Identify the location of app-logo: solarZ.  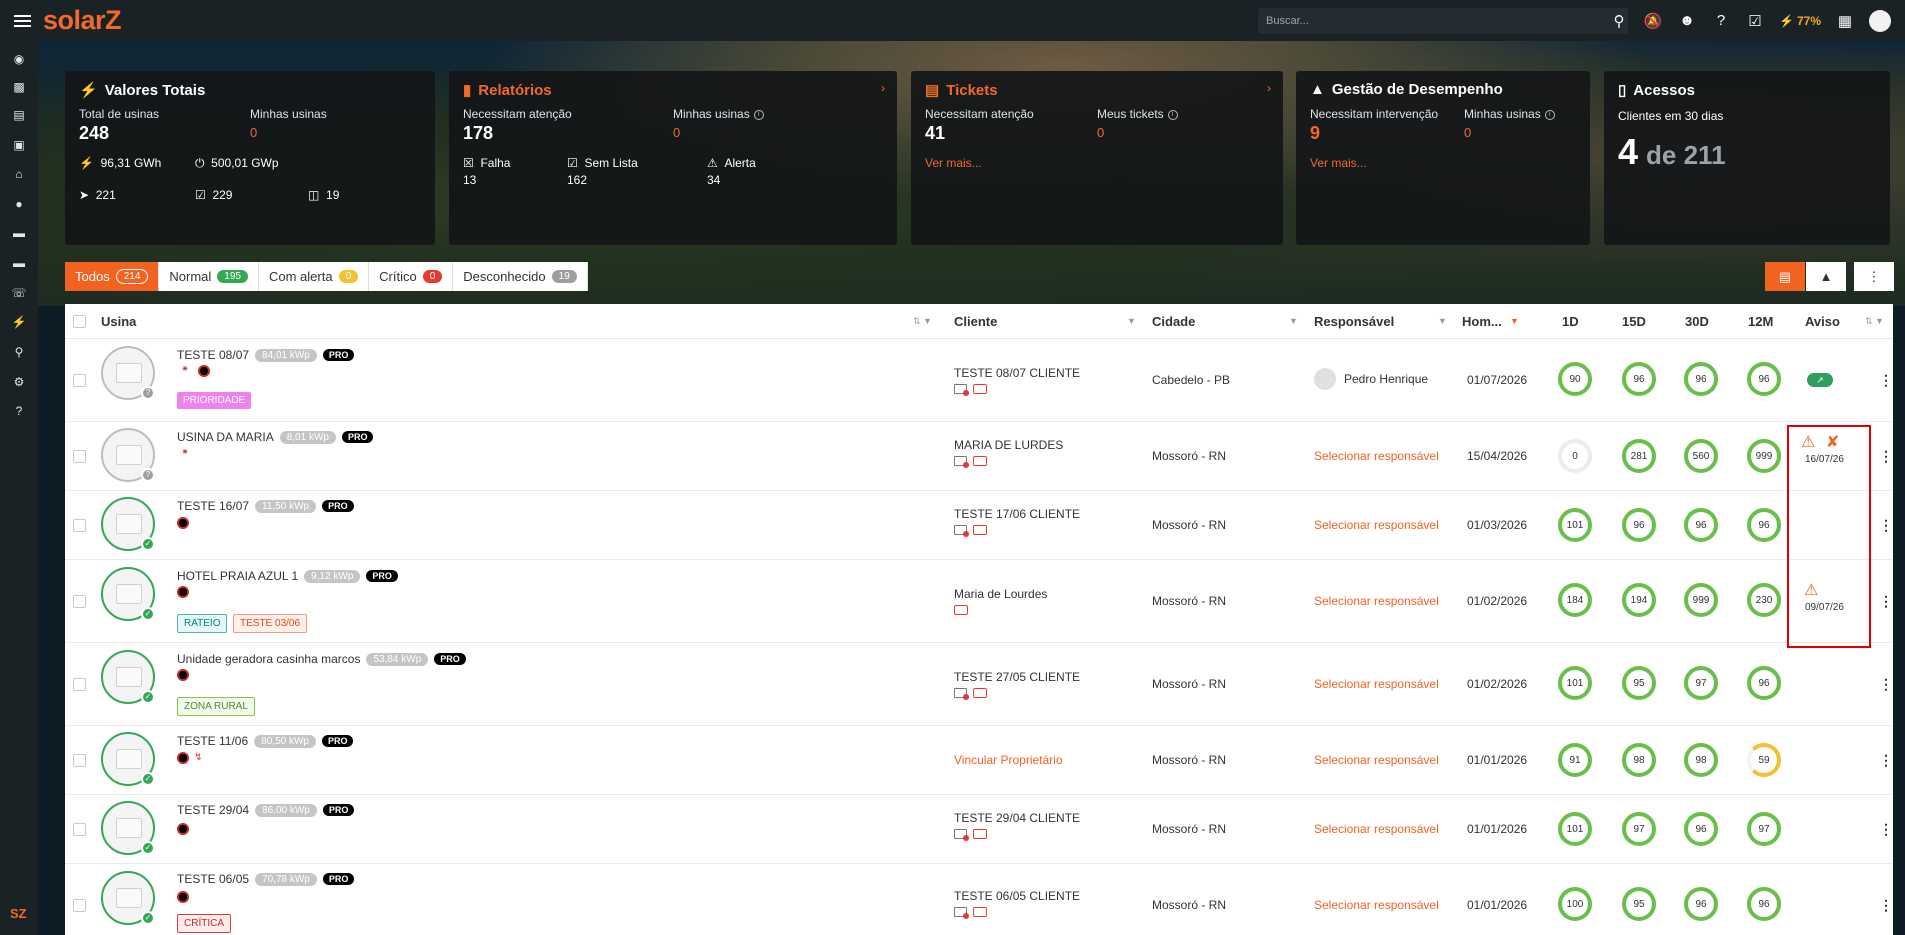
(82, 20).